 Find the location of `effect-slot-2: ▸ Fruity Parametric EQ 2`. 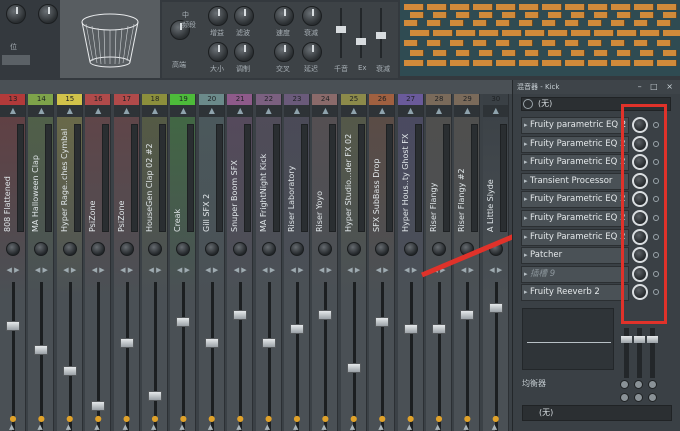

effect-slot-2: ▸ Fruity Parametric EQ 2 is located at coordinates (575, 144).